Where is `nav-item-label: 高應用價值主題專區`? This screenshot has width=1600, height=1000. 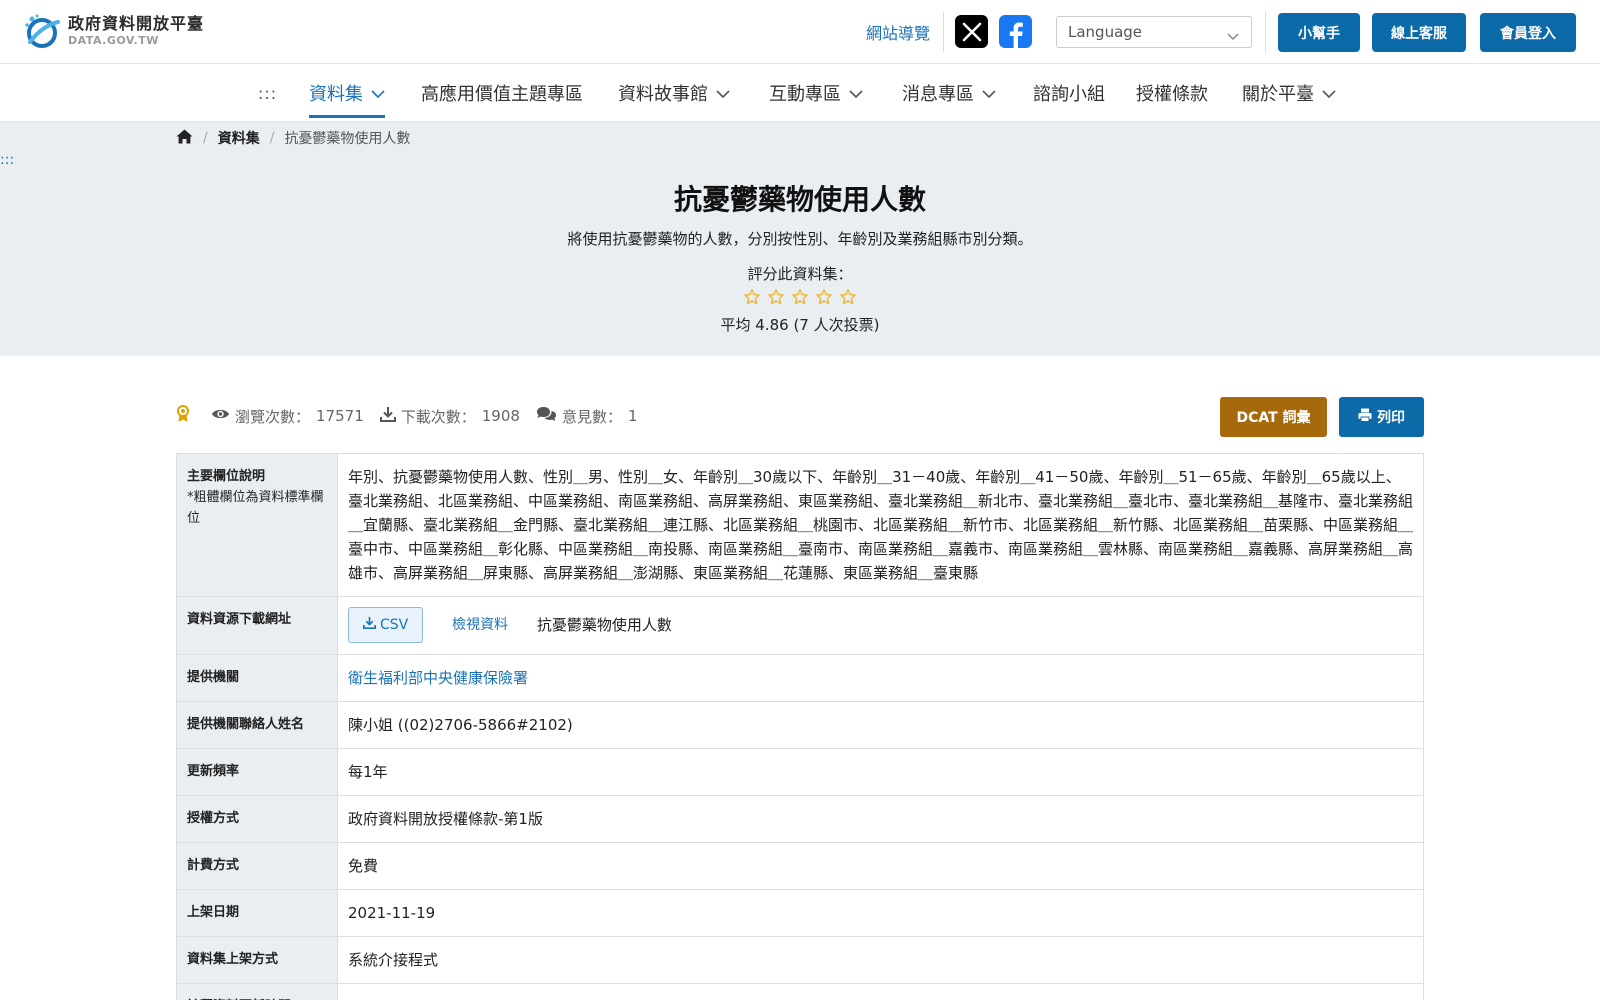 nav-item-label: 高應用價值主題專區 is located at coordinates (502, 94).